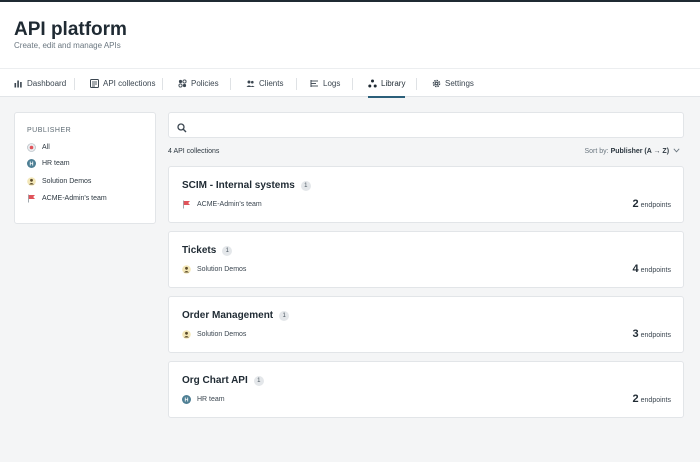  What do you see at coordinates (331, 83) in the screenshot?
I see `tab-label: Logs` at bounding box center [331, 83].